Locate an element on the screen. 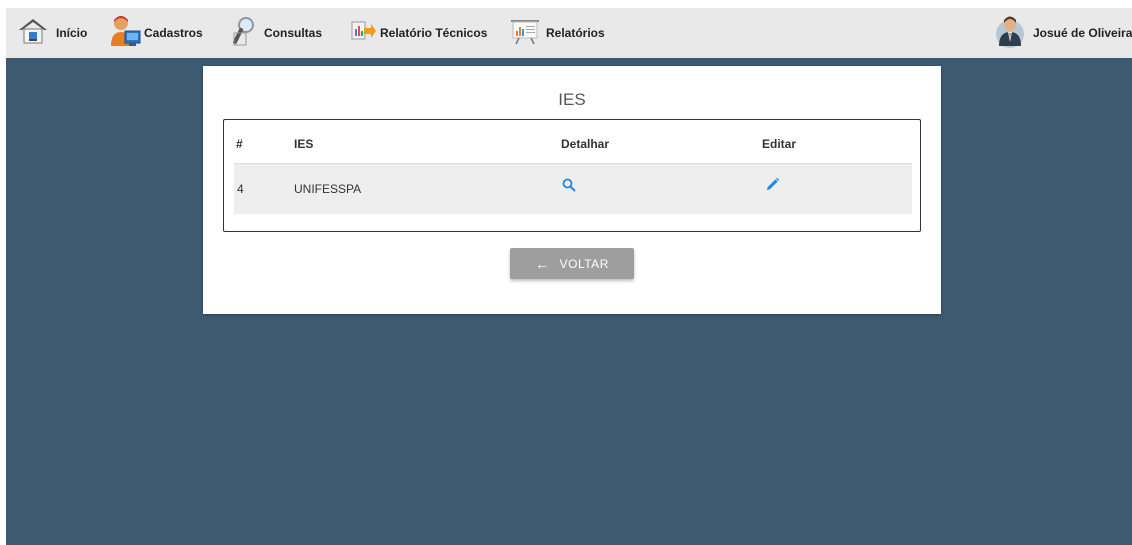 The height and width of the screenshot is (545, 1132). back-button-label: VOLTAR is located at coordinates (584, 263).